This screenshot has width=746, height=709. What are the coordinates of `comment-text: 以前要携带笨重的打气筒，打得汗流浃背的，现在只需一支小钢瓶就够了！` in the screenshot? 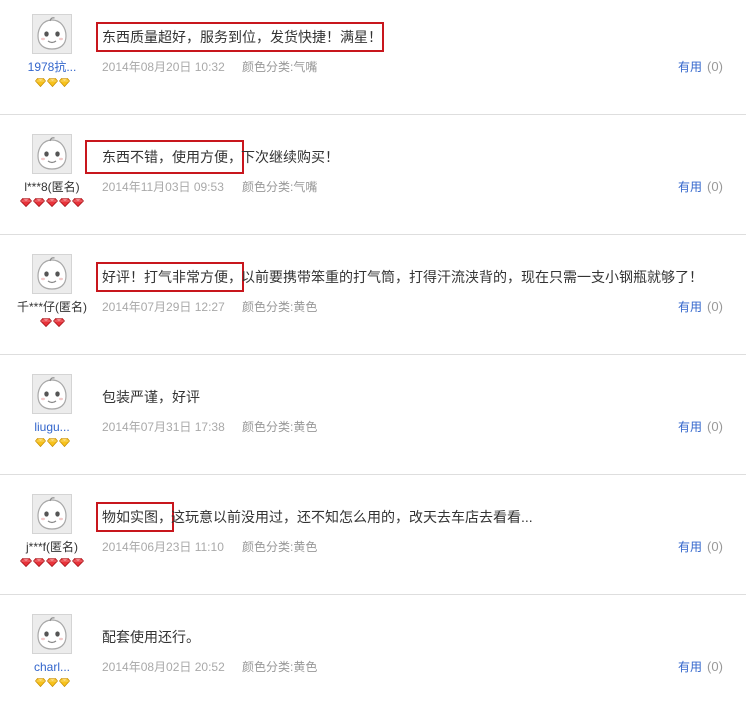 It's located at (472, 277).